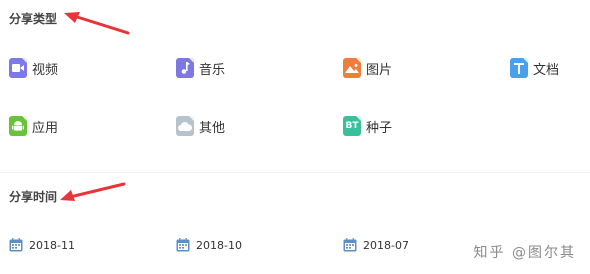  Describe the element at coordinates (352, 126) in the screenshot. I see `torrent-icon: BT` at that location.